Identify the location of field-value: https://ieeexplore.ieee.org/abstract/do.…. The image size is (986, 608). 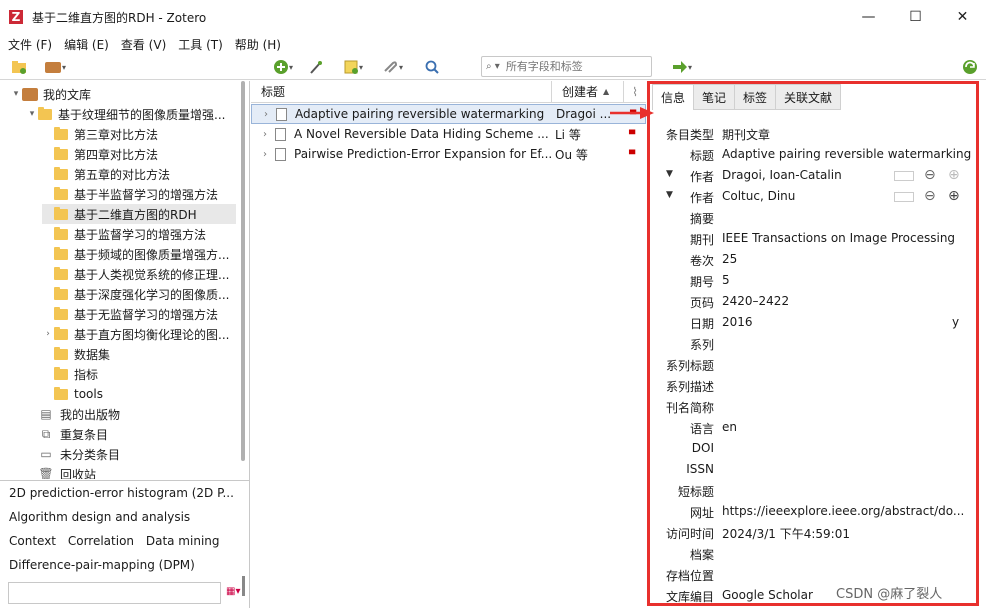
(843, 511).